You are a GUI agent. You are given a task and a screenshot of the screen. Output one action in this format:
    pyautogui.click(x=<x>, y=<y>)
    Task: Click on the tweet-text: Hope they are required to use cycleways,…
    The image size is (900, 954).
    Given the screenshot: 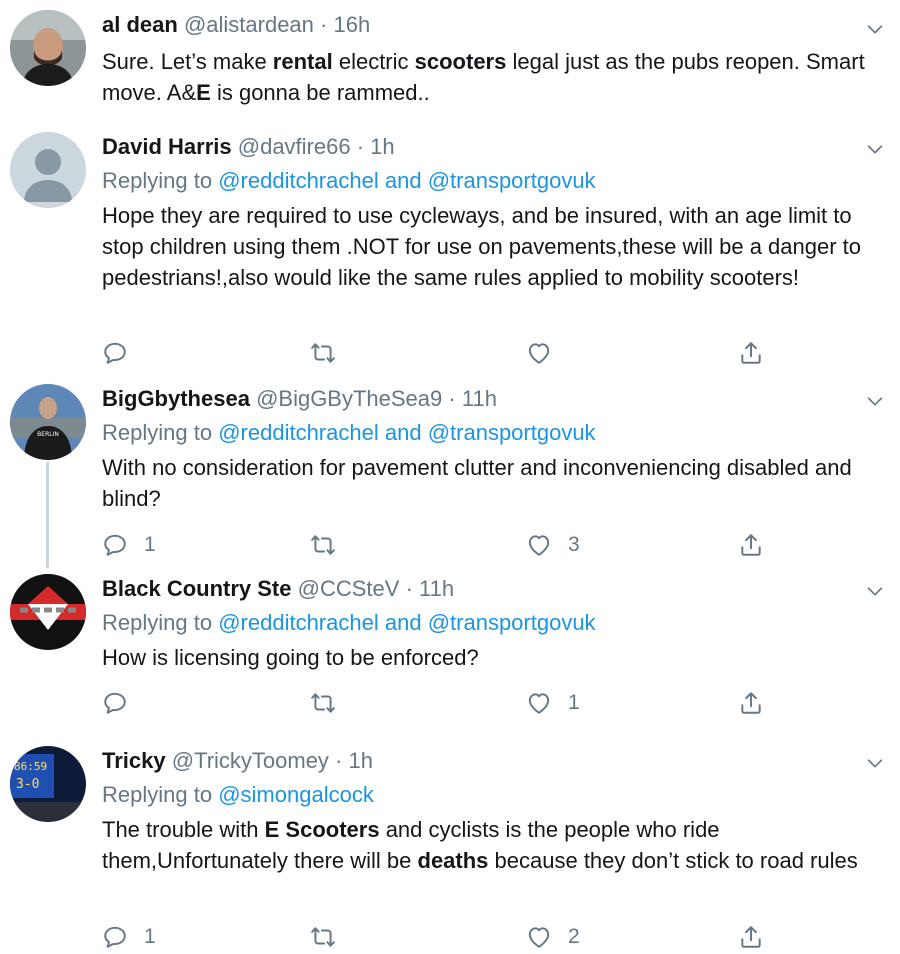 What is the action you would take?
    pyautogui.click(x=482, y=246)
    